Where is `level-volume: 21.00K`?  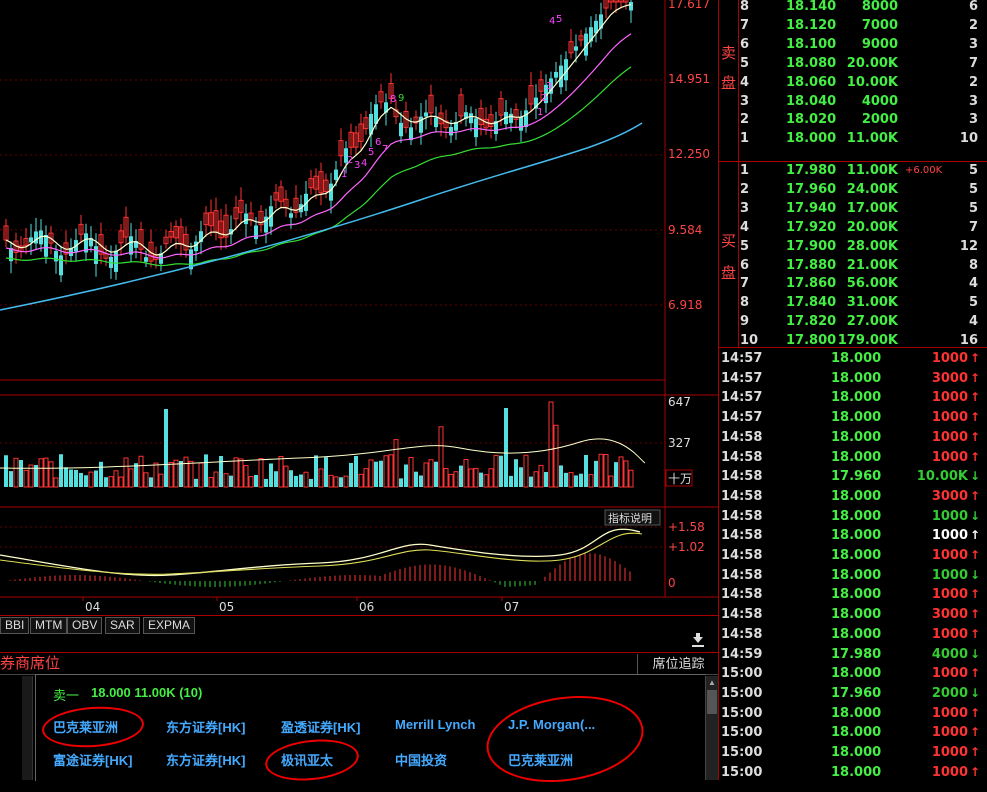 level-volume: 21.00K is located at coordinates (872, 265).